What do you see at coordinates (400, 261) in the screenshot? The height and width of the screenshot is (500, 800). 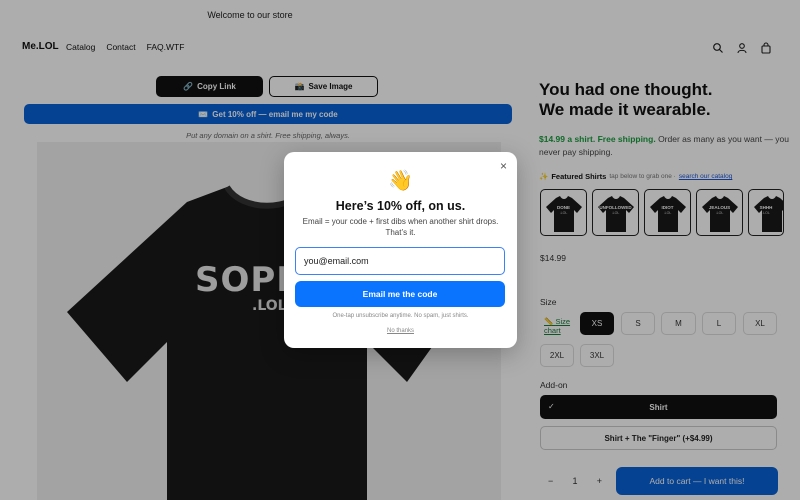 I see `email-field` at bounding box center [400, 261].